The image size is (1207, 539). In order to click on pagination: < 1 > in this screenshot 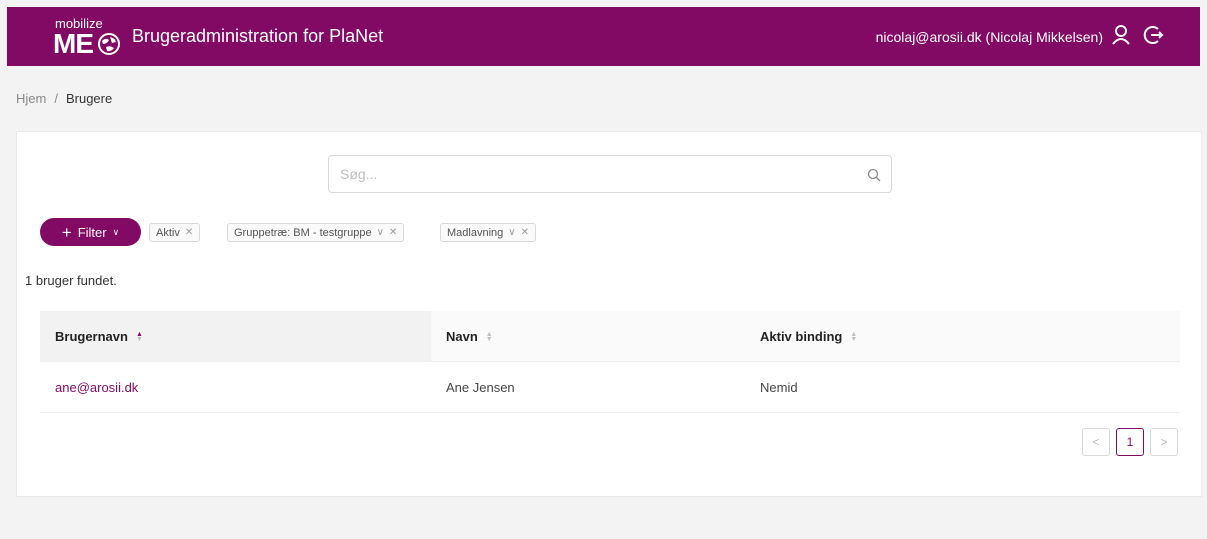, I will do `click(1130, 442)`.